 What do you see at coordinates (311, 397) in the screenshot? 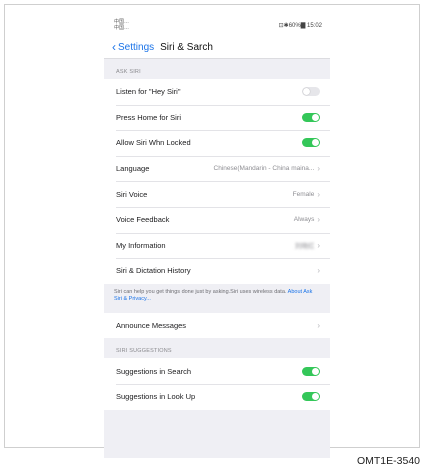
I see `suggestions-lookup-toggle` at bounding box center [311, 397].